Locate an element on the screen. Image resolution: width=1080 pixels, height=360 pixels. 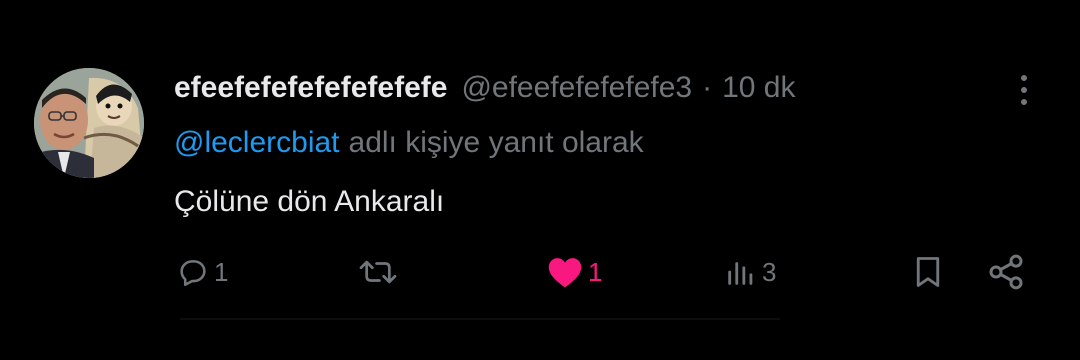
avatar-image is located at coordinates (89, 123).